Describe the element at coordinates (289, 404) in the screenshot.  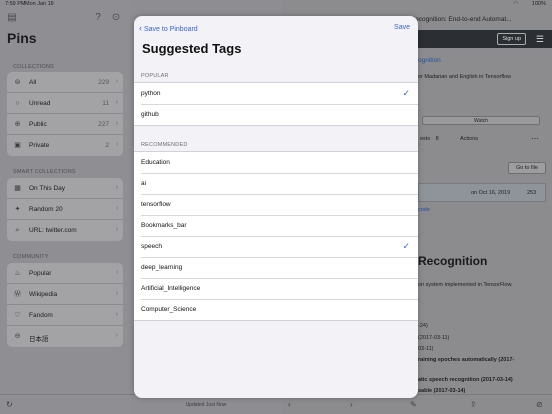
I see `back-arrow-icon: ‹` at that location.